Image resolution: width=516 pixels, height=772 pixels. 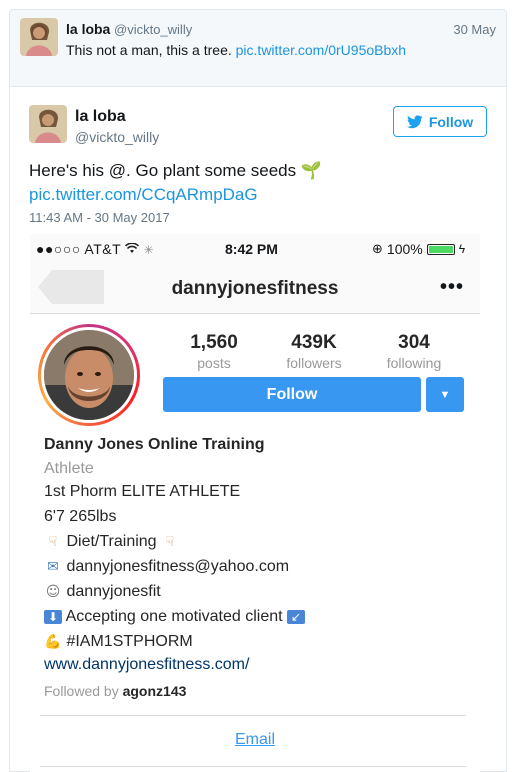 I want to click on carrier-label: ●●○○○ AT&T, so click(x=78, y=249).